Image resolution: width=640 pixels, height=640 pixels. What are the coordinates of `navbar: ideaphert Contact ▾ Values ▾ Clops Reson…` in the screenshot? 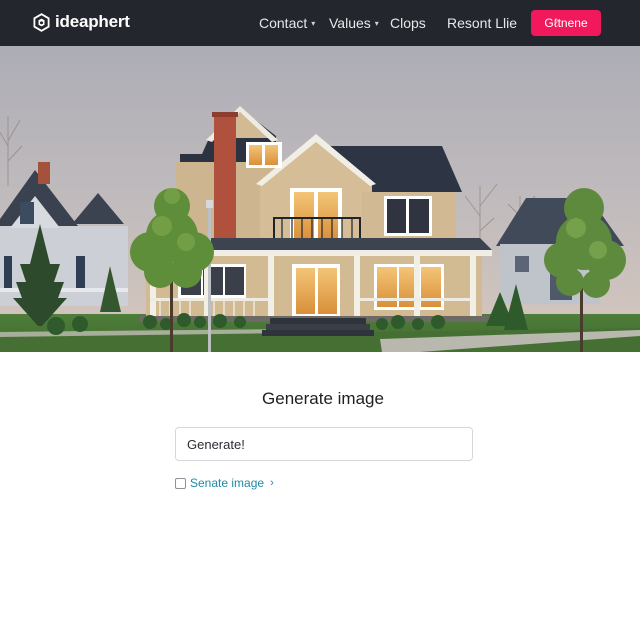 It's located at (320, 23).